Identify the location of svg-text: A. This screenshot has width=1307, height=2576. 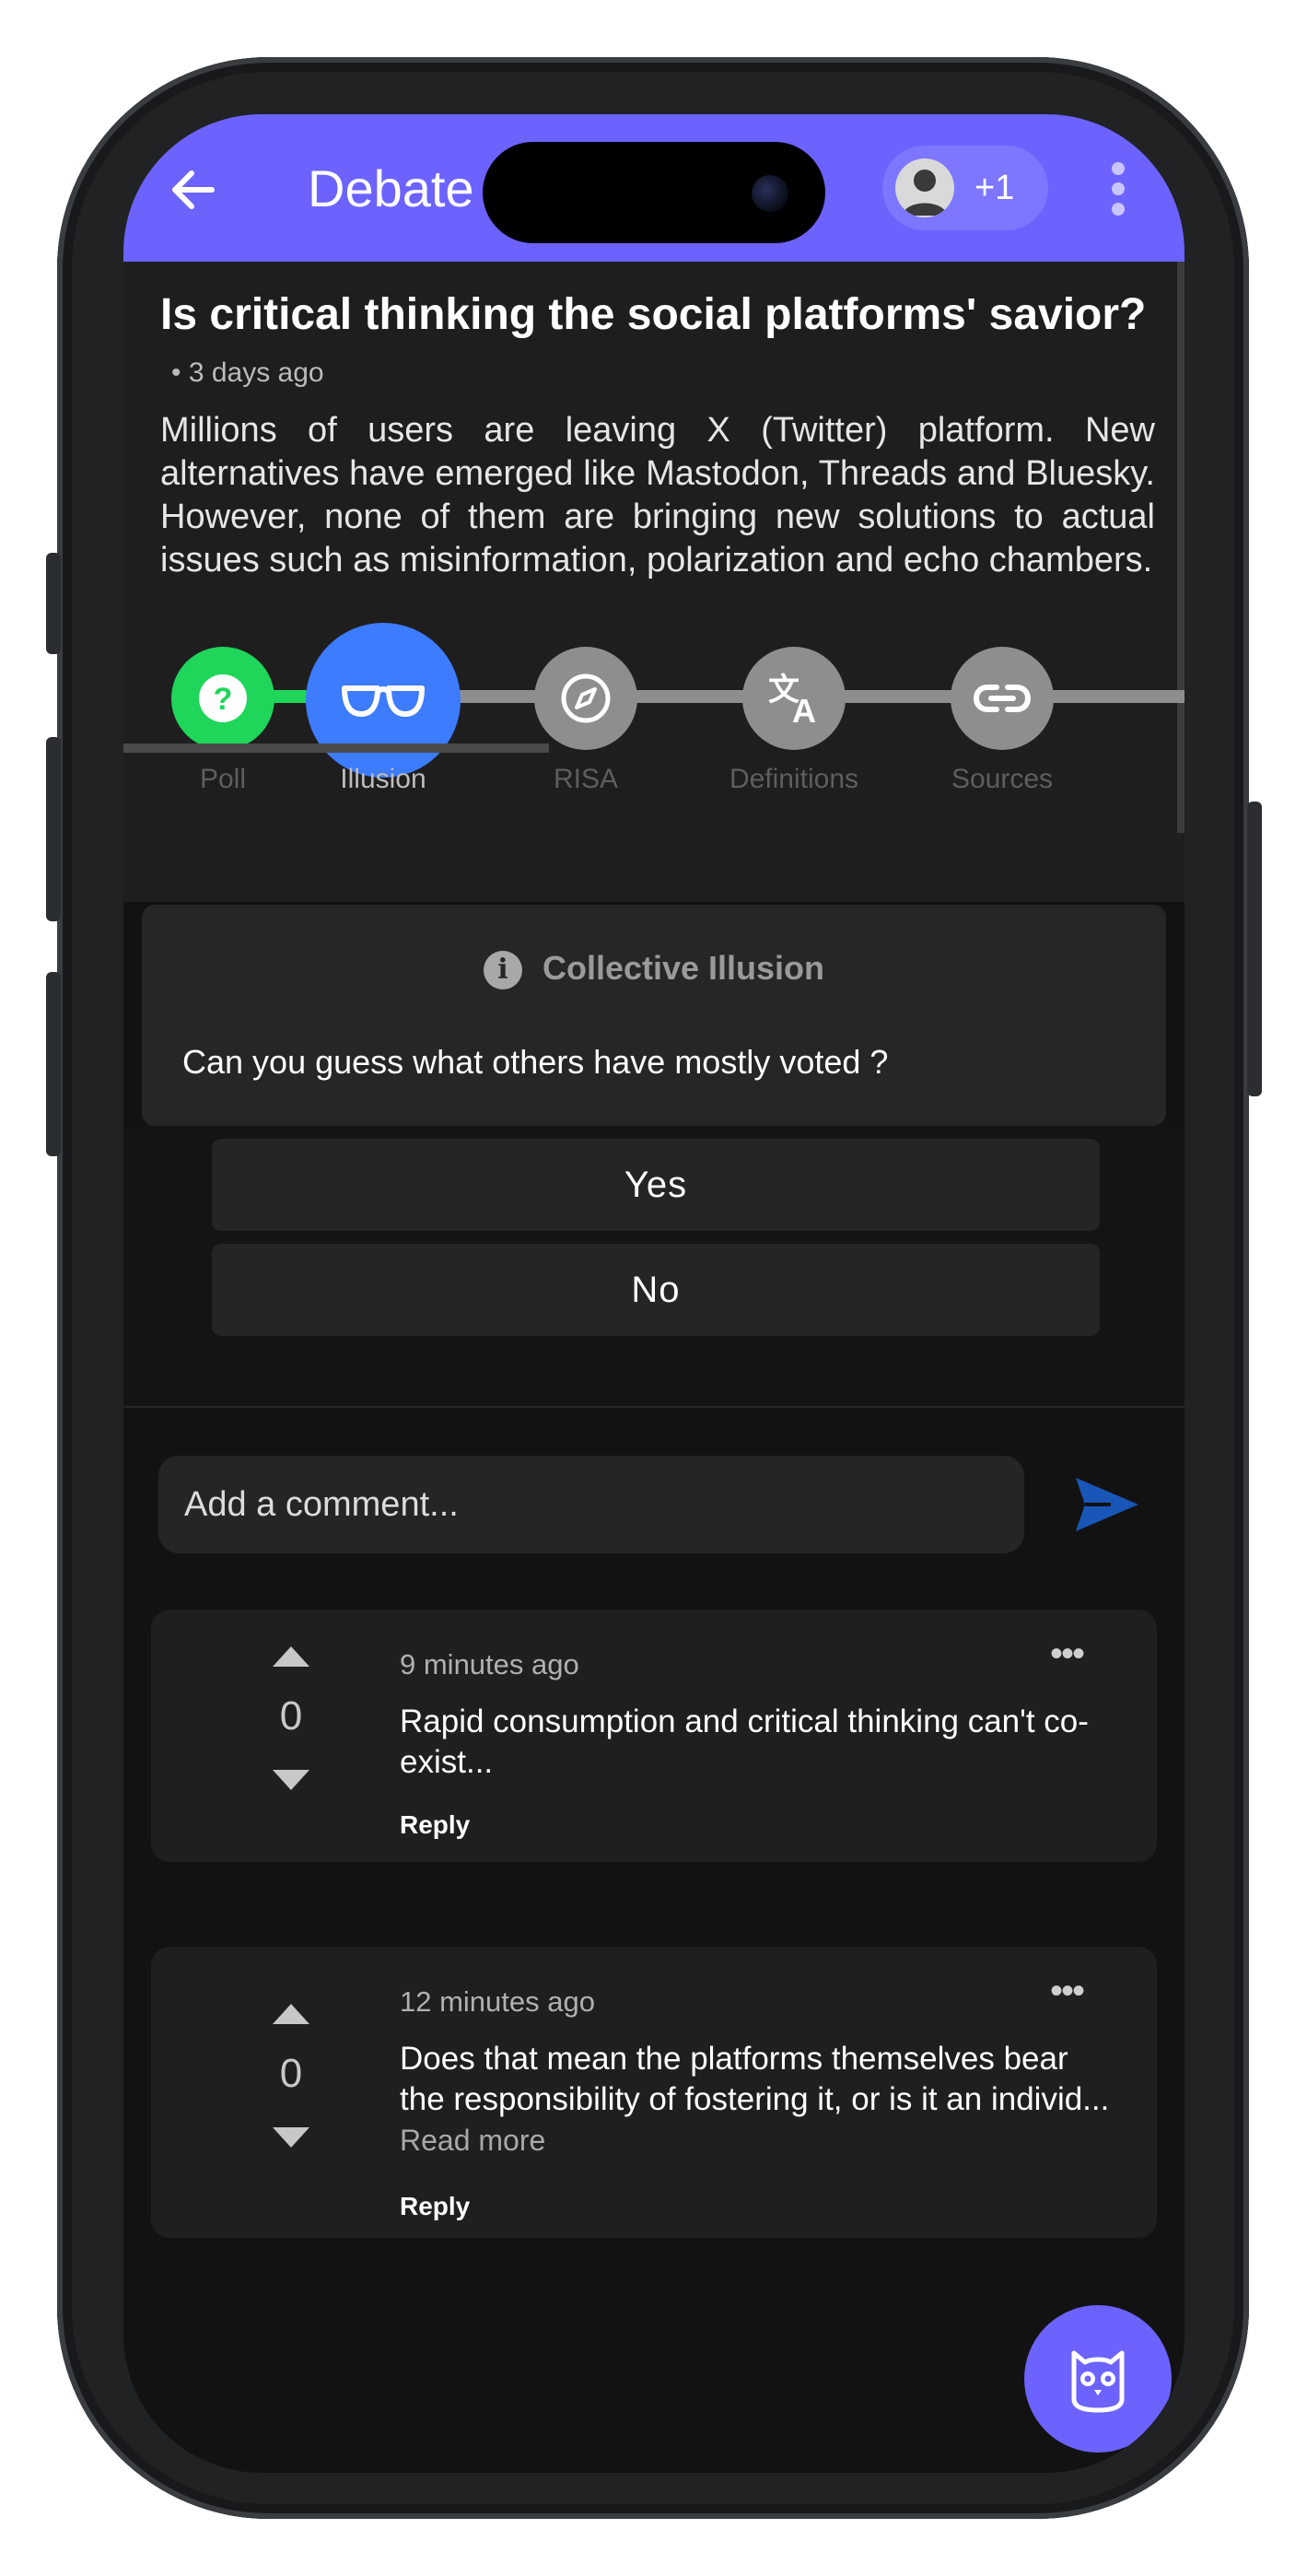
(804, 710).